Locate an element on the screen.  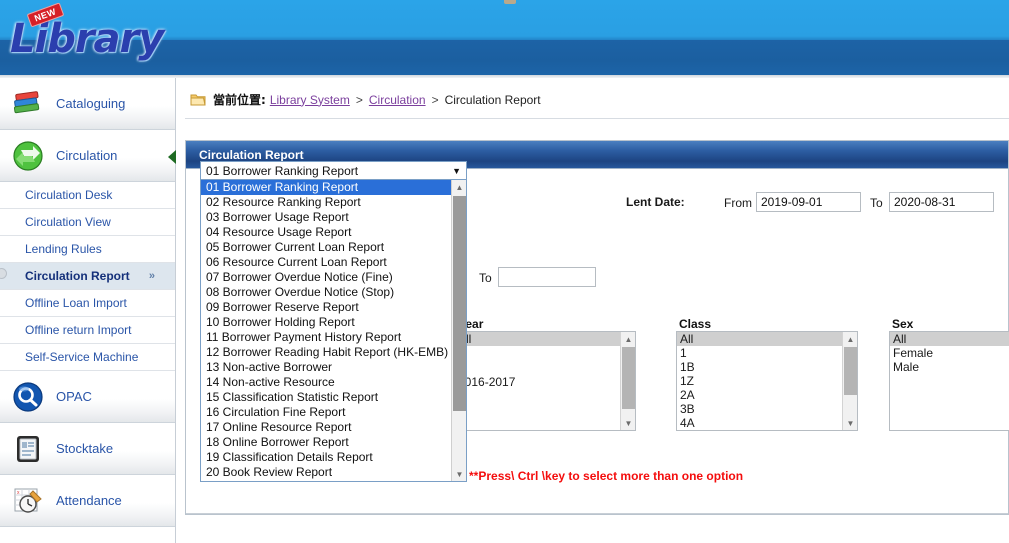
sidebar-item-circulation-desk: Circulation Desk is located at coordinates (87, 195).